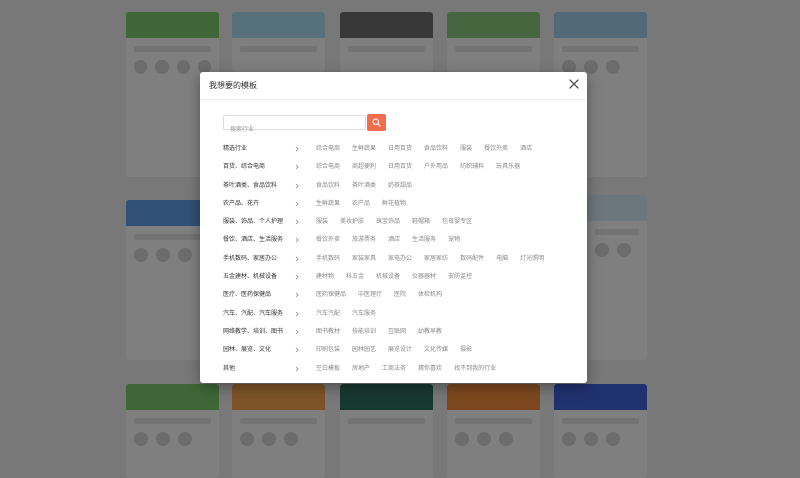 The image size is (800, 478). I want to click on industry-tag: 户外用品, so click(436, 167).